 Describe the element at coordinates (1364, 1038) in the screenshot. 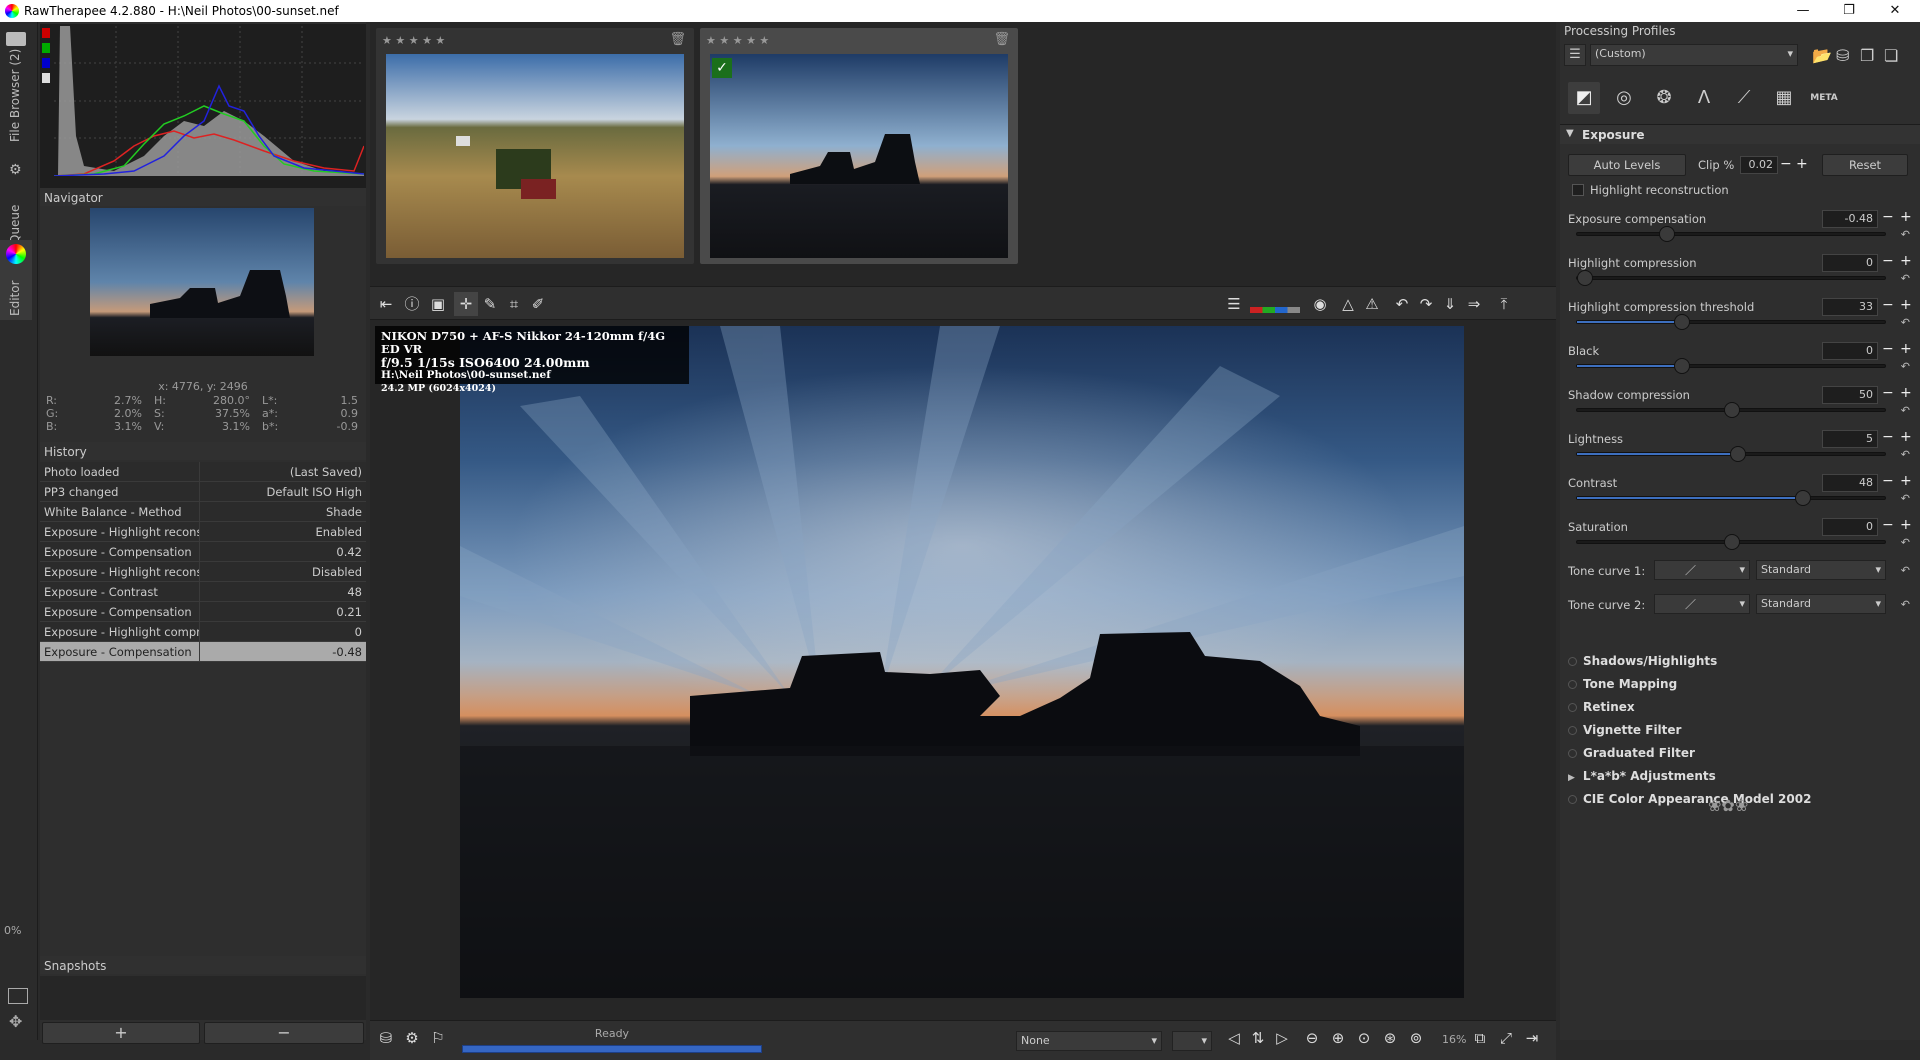

I see `zoom-100-icon: ⊙` at that location.